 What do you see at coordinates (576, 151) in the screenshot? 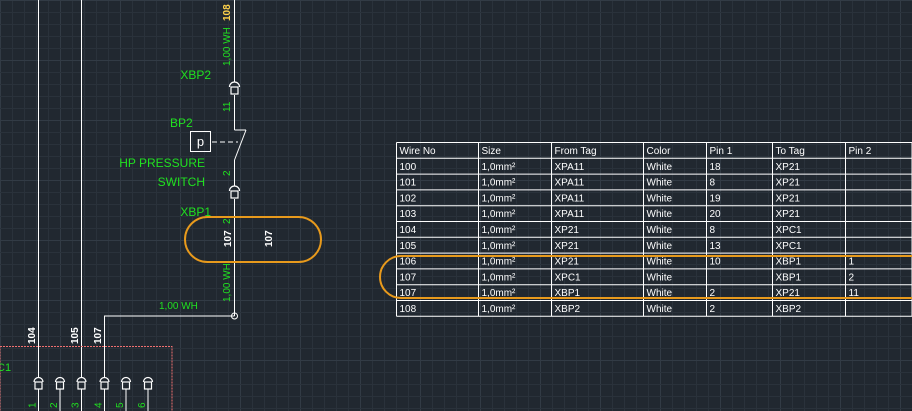
I see `table-header-cell: From Tag` at bounding box center [576, 151].